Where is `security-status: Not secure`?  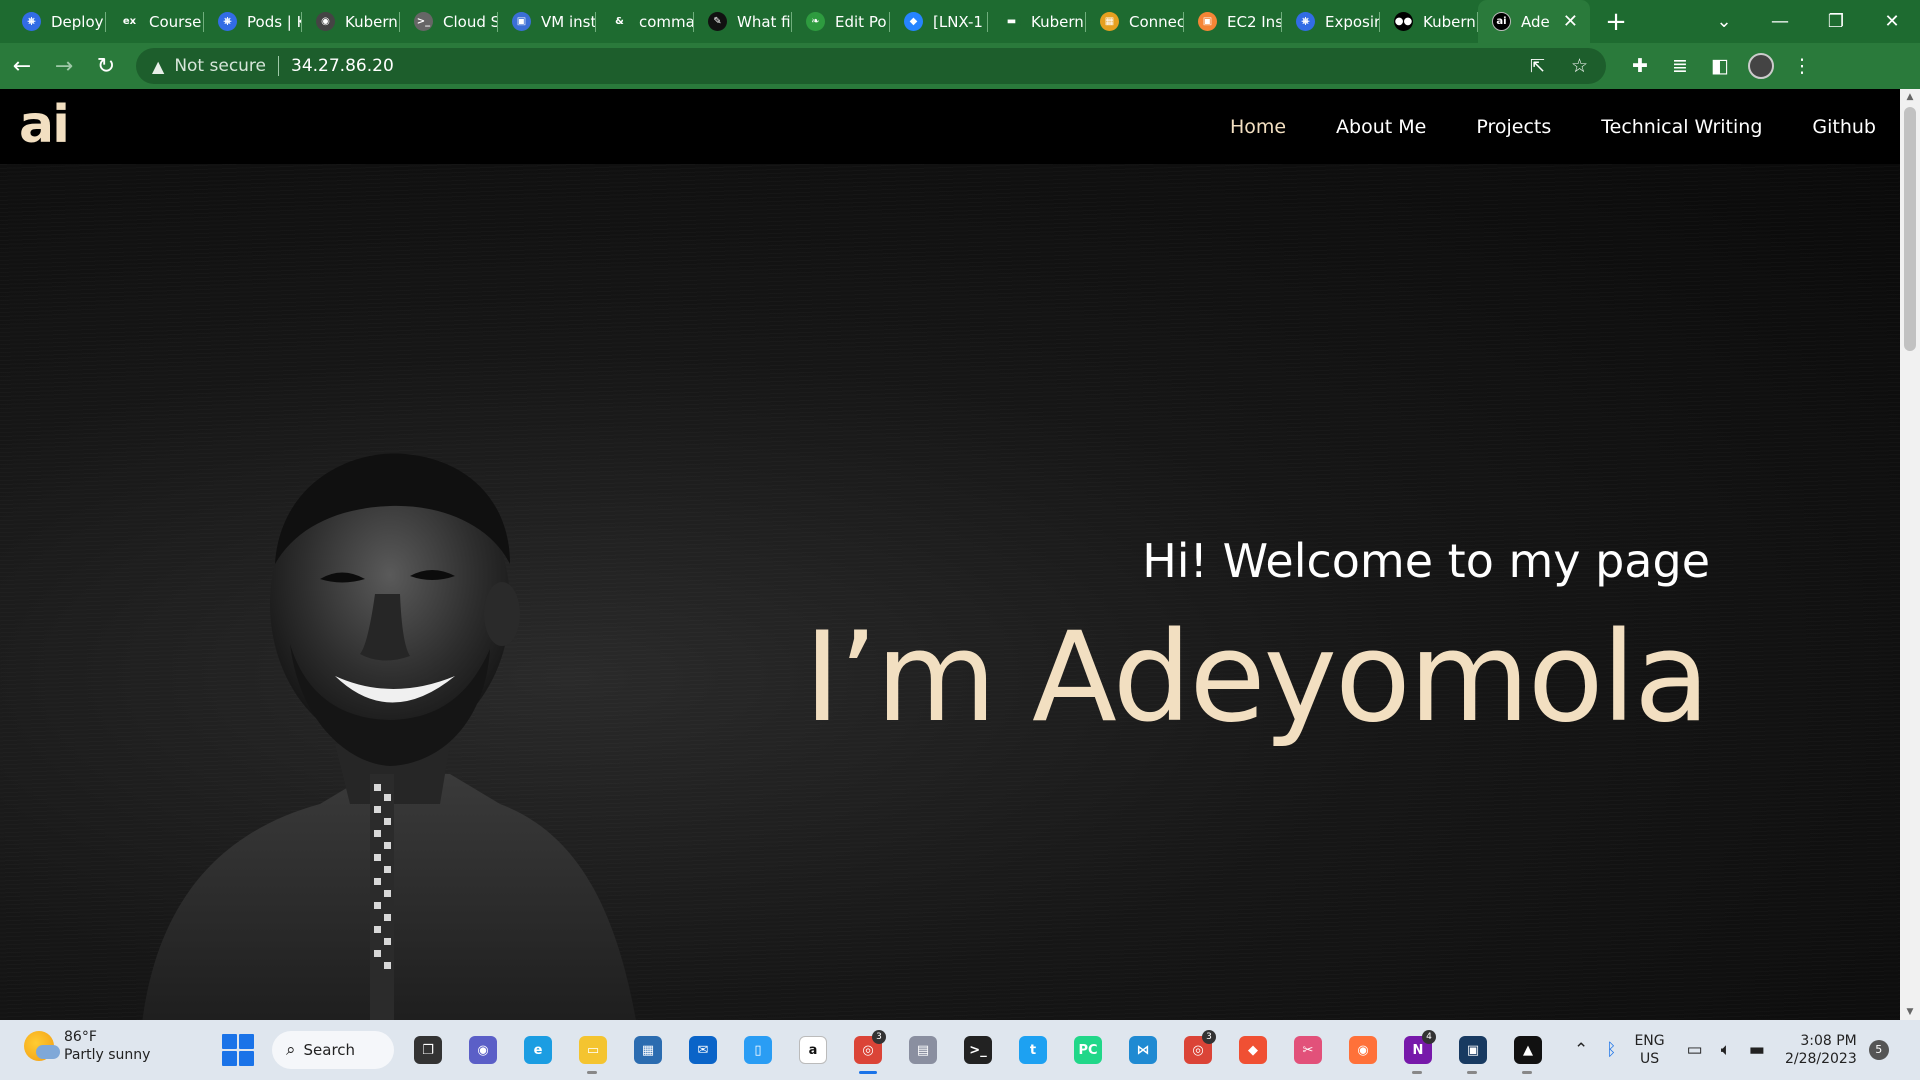 security-status: Not secure is located at coordinates (220, 66).